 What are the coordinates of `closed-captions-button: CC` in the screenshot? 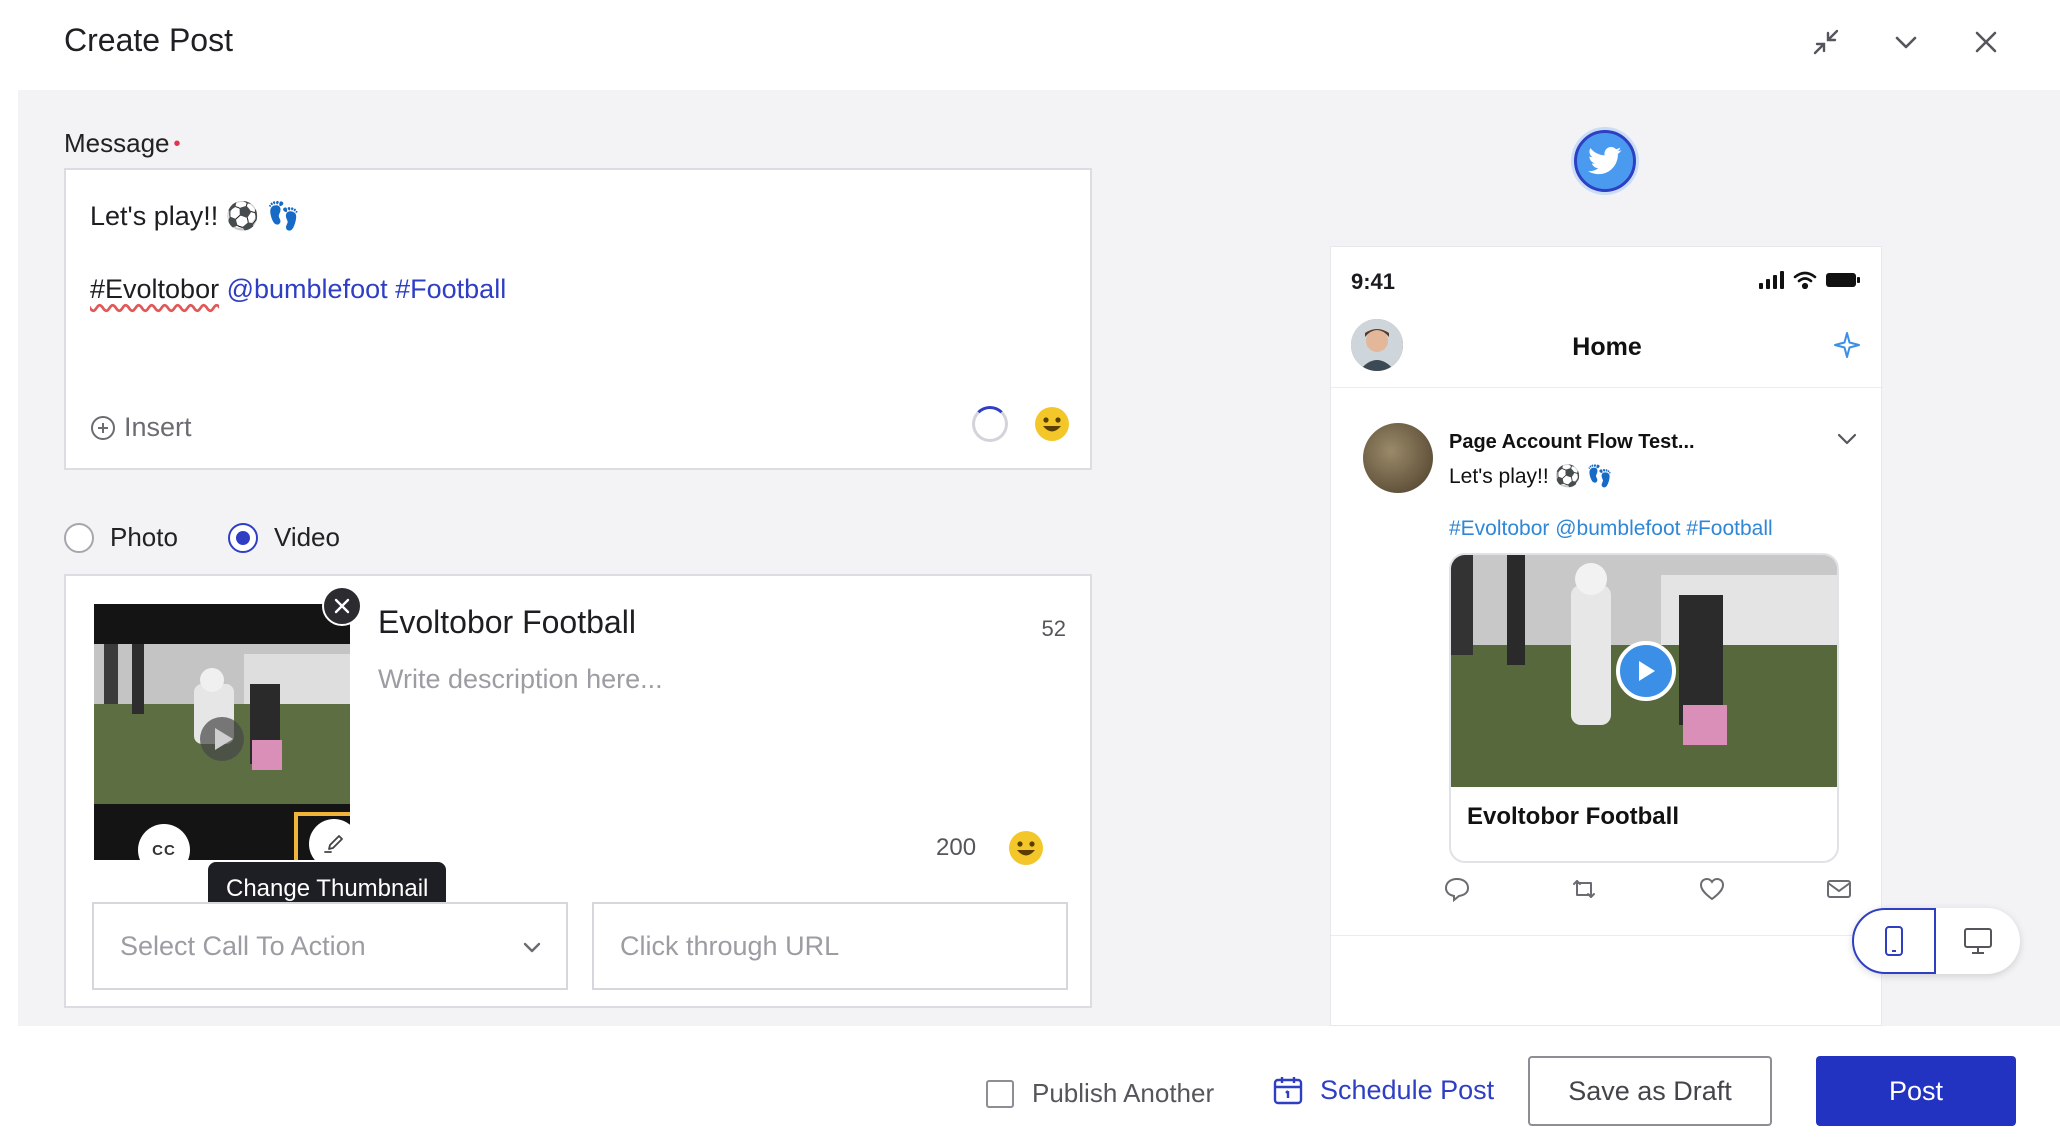 It's located at (164, 842).